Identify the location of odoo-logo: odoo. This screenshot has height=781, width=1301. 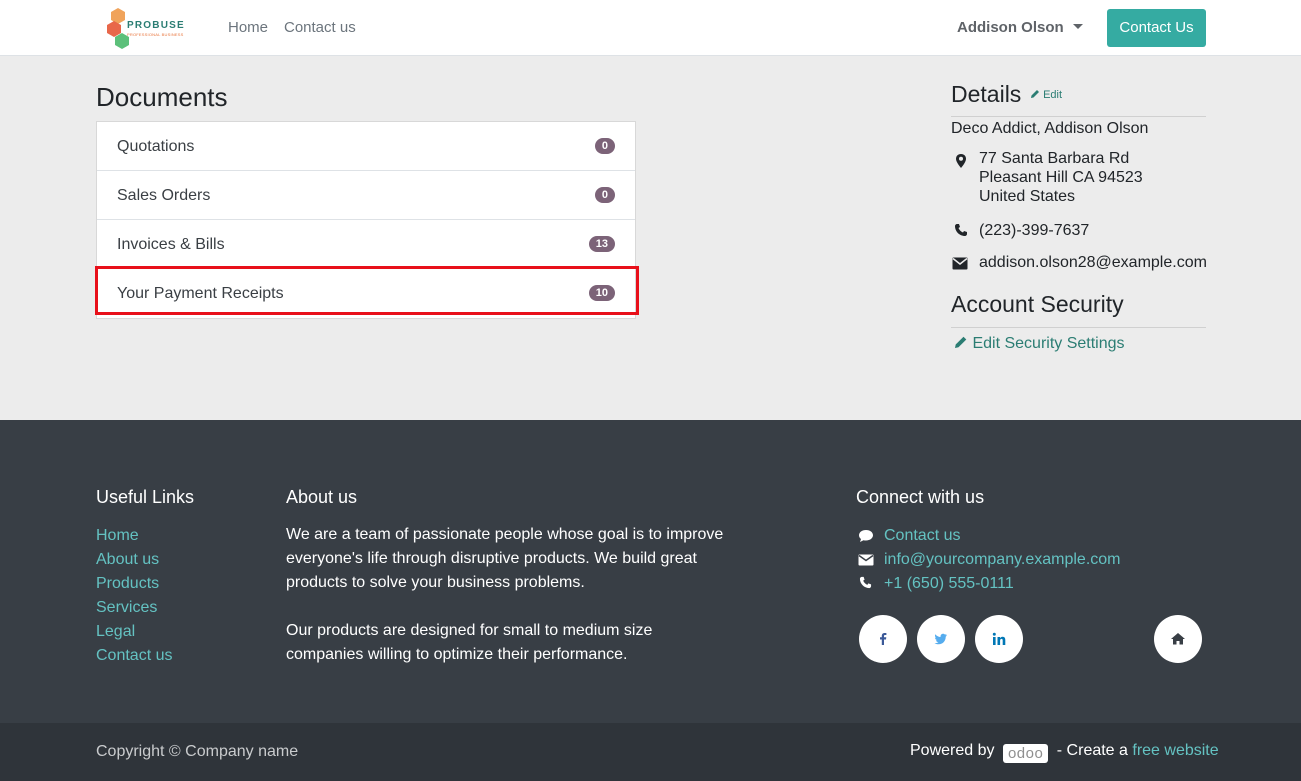
(1025, 753).